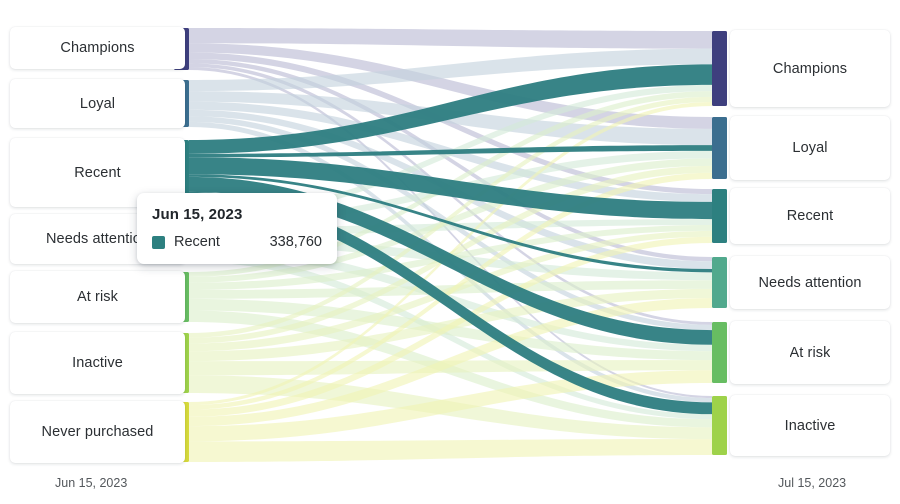 This screenshot has width=900, height=504. I want to click on target-node-recent, so click(719, 216).